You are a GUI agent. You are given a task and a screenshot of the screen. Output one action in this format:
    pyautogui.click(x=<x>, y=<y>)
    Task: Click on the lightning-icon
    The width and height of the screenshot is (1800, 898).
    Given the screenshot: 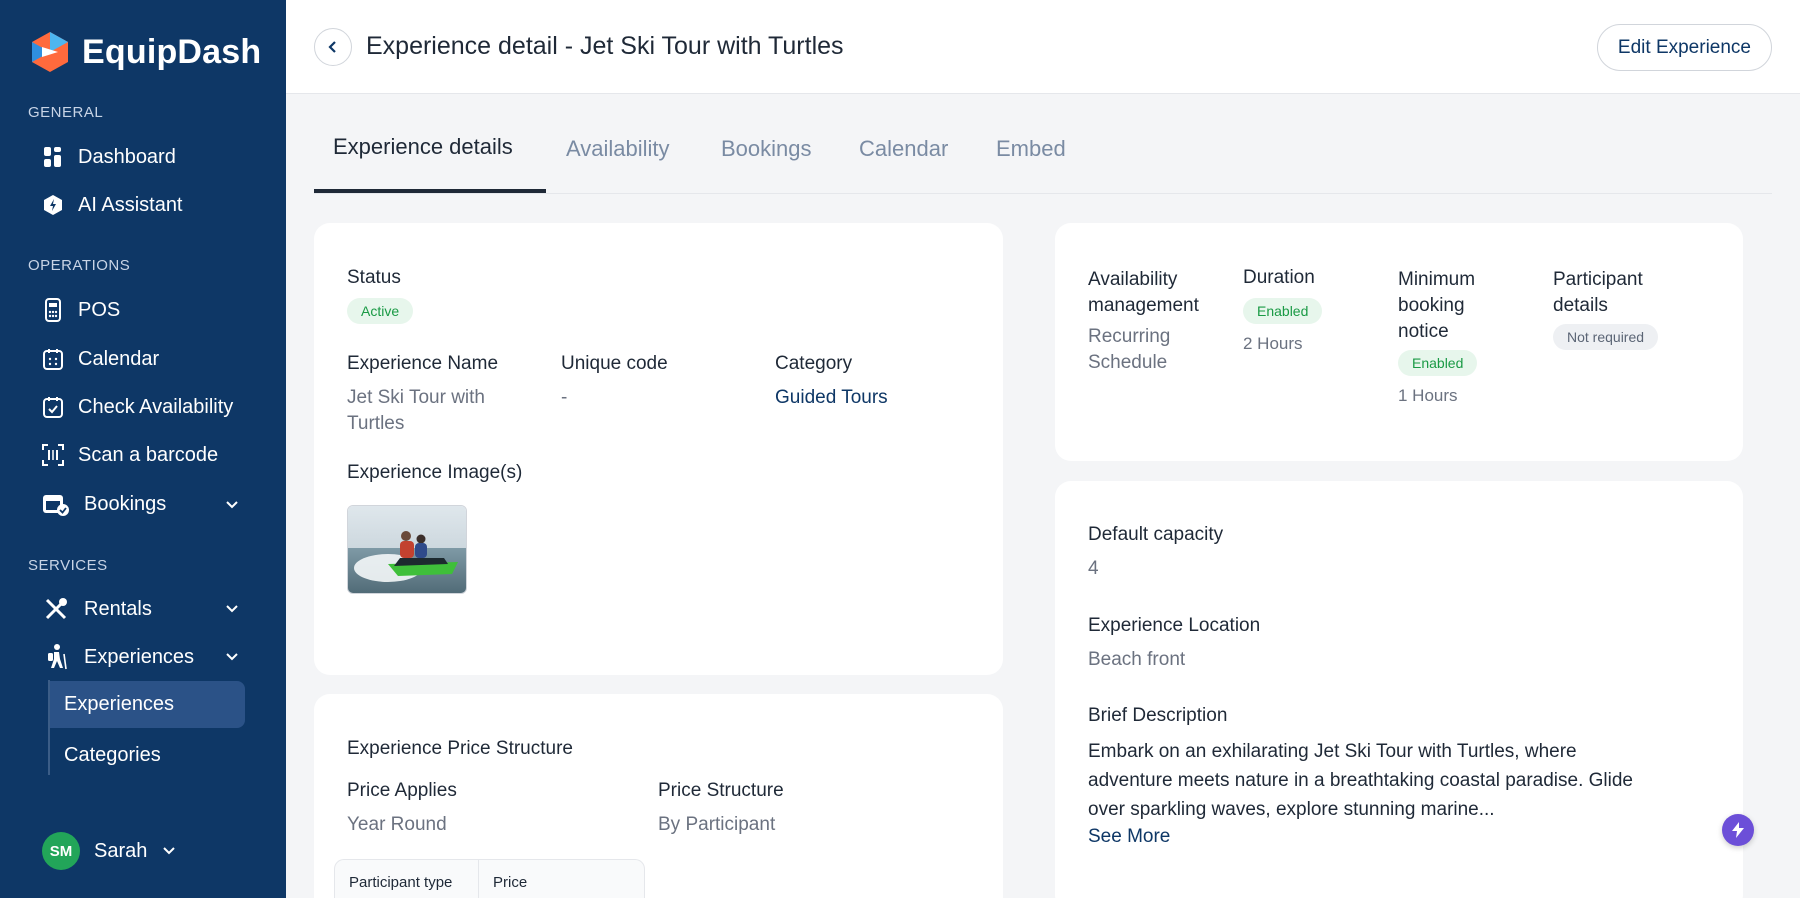 What is the action you would take?
    pyautogui.click(x=1738, y=830)
    